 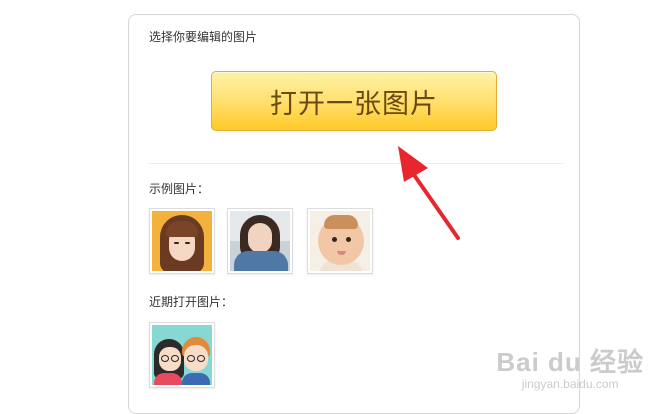 I want to click on recent-images-title: 近期打开图片：, so click(x=191, y=302).